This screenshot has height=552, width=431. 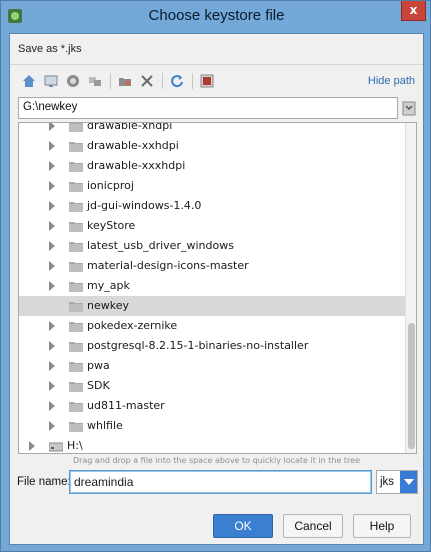 What do you see at coordinates (56, 447) in the screenshot?
I see `drive-icon` at bounding box center [56, 447].